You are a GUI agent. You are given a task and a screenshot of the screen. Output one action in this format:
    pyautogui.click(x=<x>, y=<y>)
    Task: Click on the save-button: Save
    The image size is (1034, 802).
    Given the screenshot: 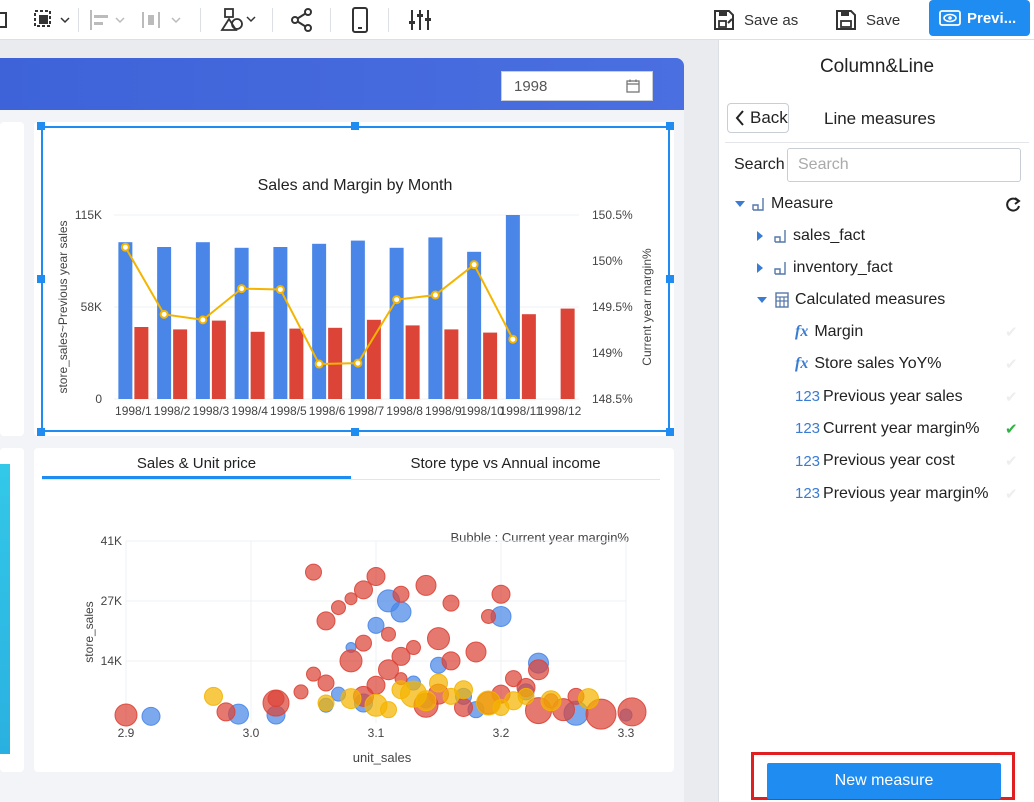 What is the action you would take?
    pyautogui.click(x=867, y=20)
    